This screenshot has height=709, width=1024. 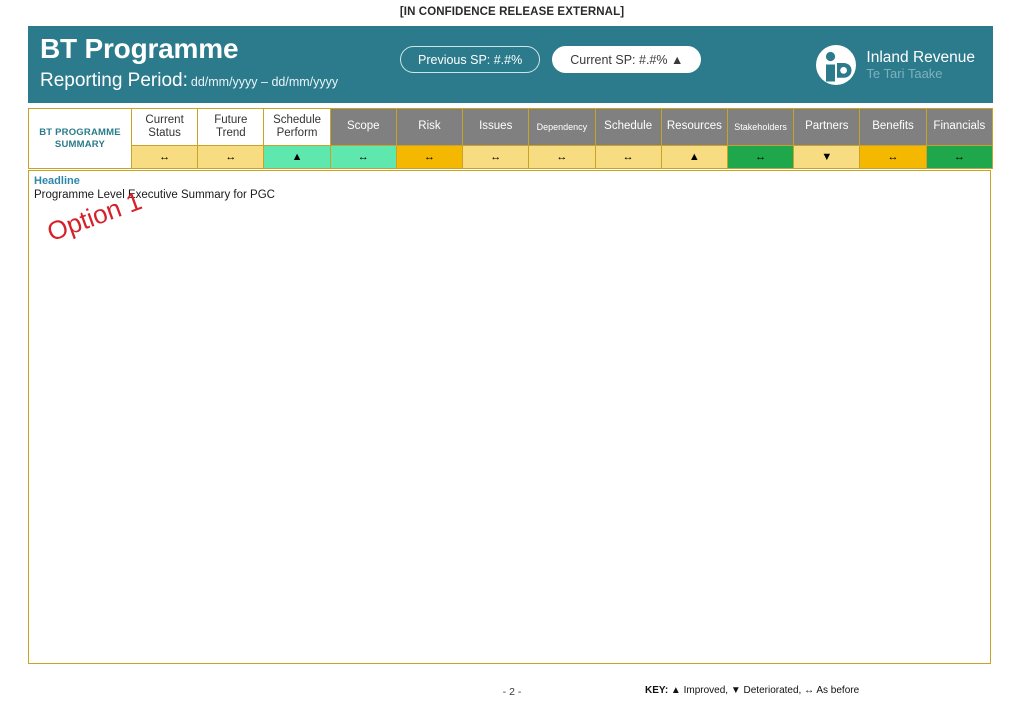 What do you see at coordinates (959, 157) in the screenshot?
I see `status-cell-financials: ↔` at bounding box center [959, 157].